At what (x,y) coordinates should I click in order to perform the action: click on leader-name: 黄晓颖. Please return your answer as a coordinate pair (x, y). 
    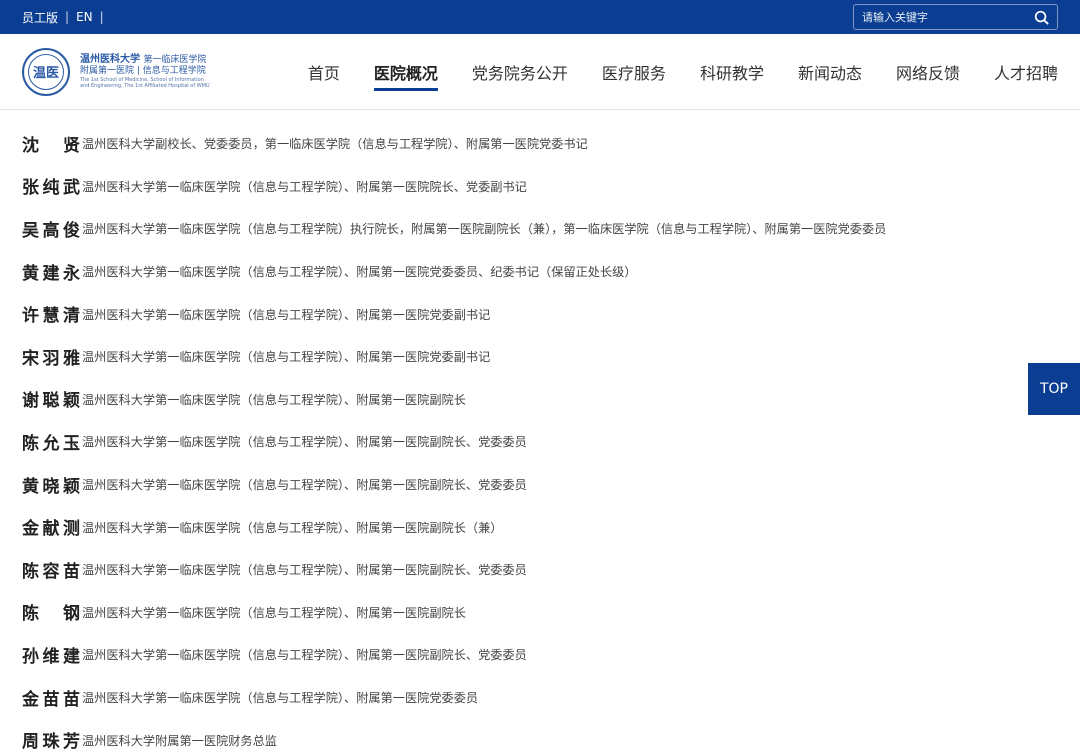
    Looking at the image, I should click on (51, 486).